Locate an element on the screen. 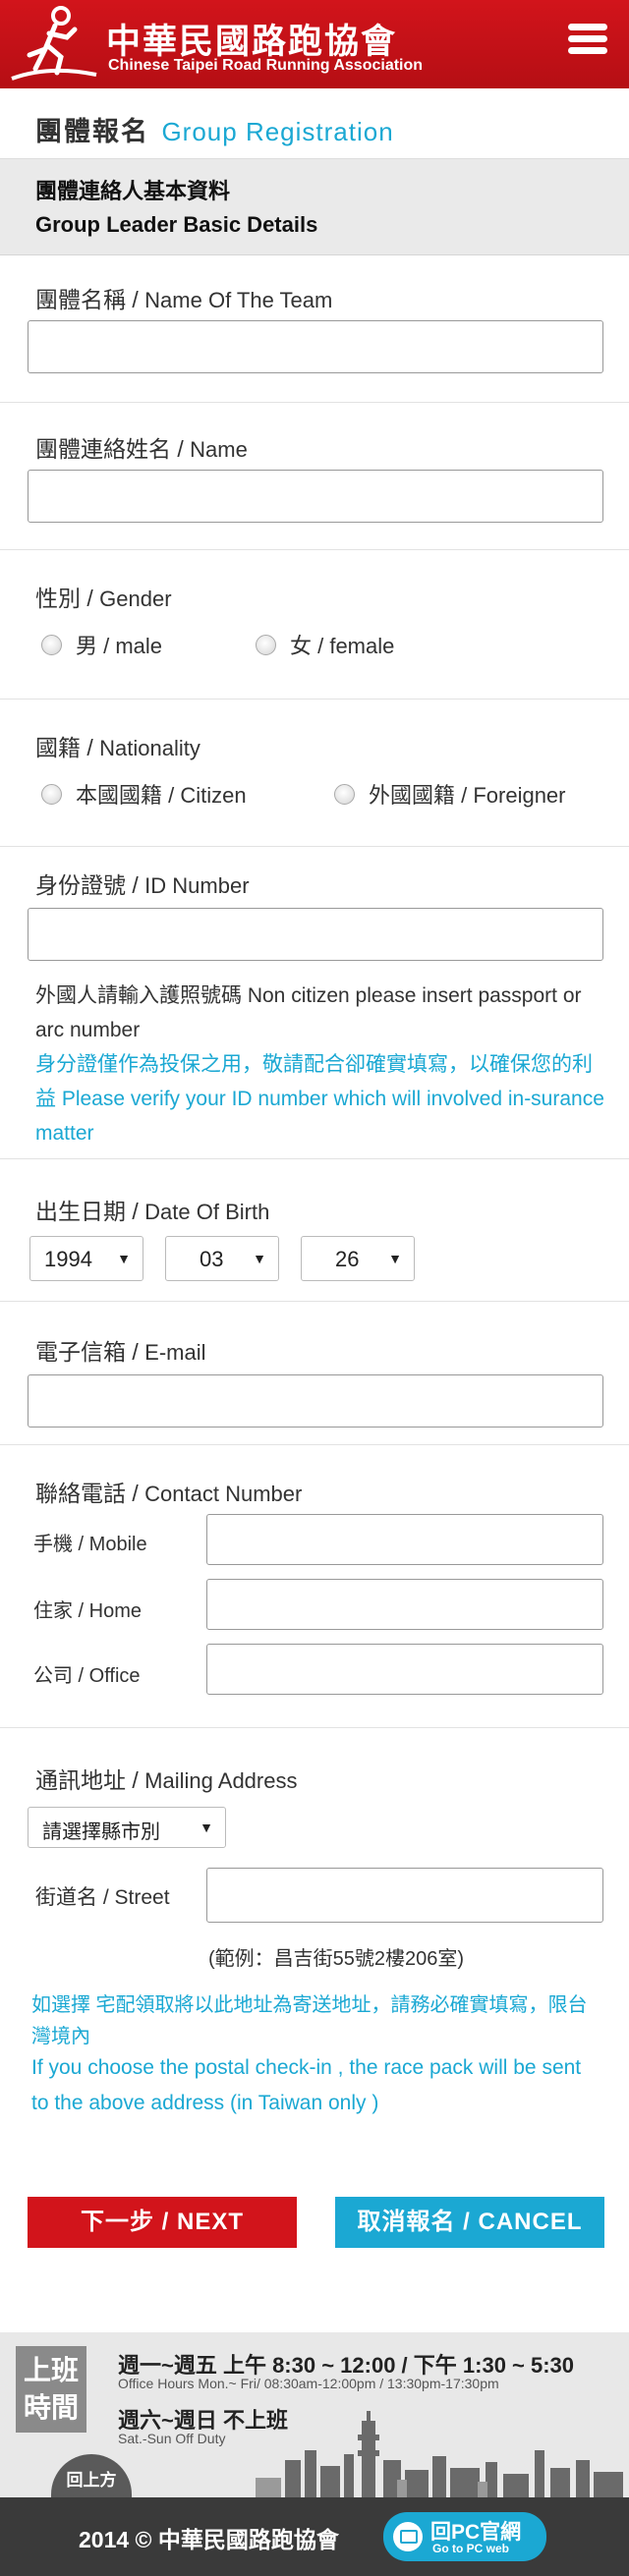  contact-name-label: 團體連絡姓名 / Name is located at coordinates (141, 449).